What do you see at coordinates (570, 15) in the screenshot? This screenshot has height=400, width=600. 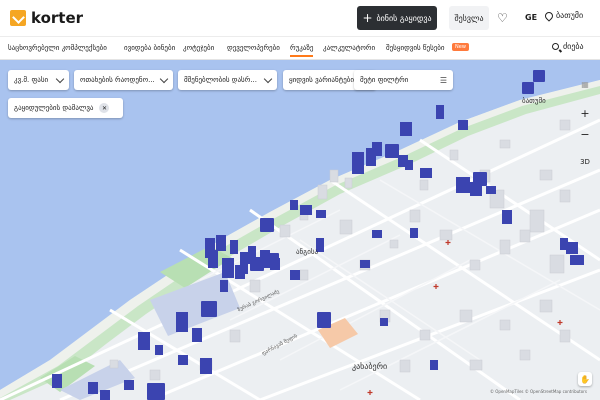 I see `city-label: ბათუმი` at bounding box center [570, 15].